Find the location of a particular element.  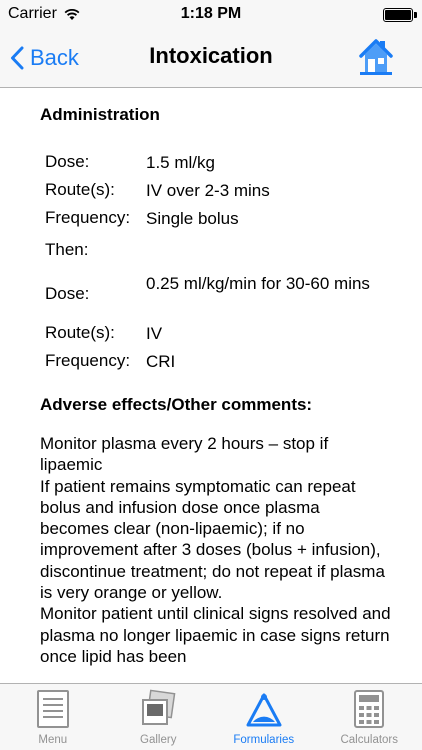

tab-calculators: Calculators is located at coordinates (369, 717).